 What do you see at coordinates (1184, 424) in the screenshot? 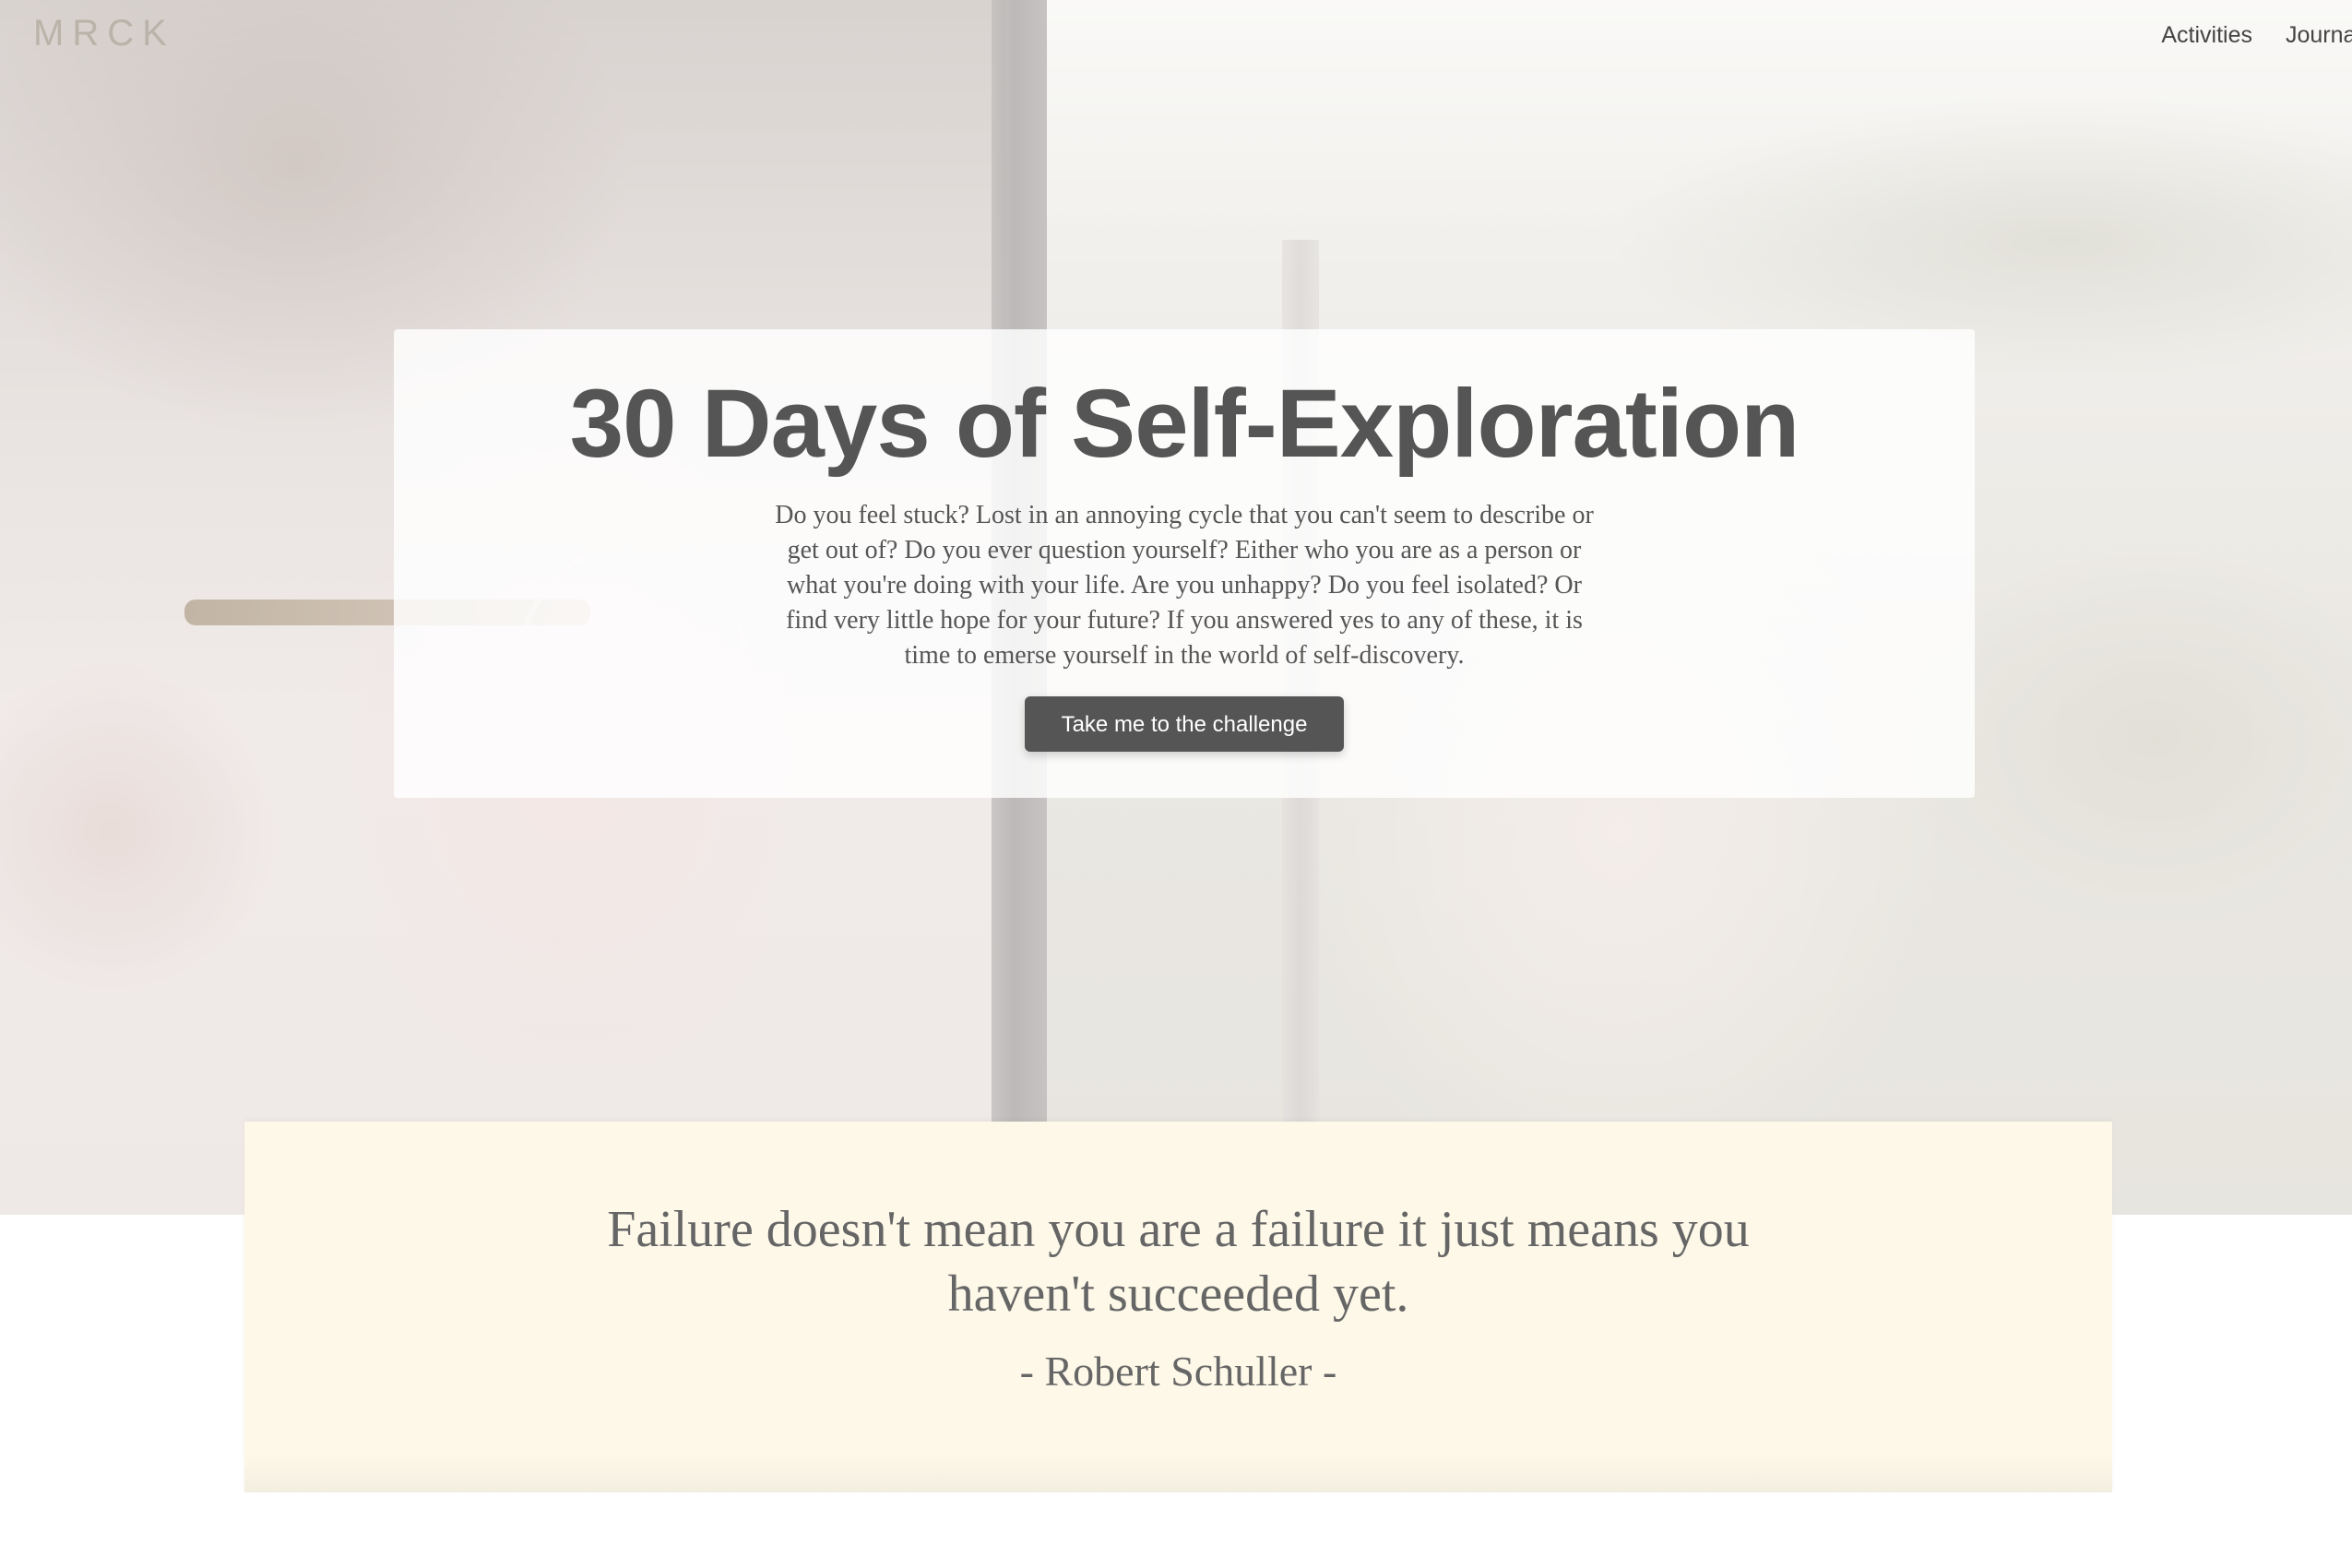
I see `page-title: 30 Days of Self-Exploration` at bounding box center [1184, 424].